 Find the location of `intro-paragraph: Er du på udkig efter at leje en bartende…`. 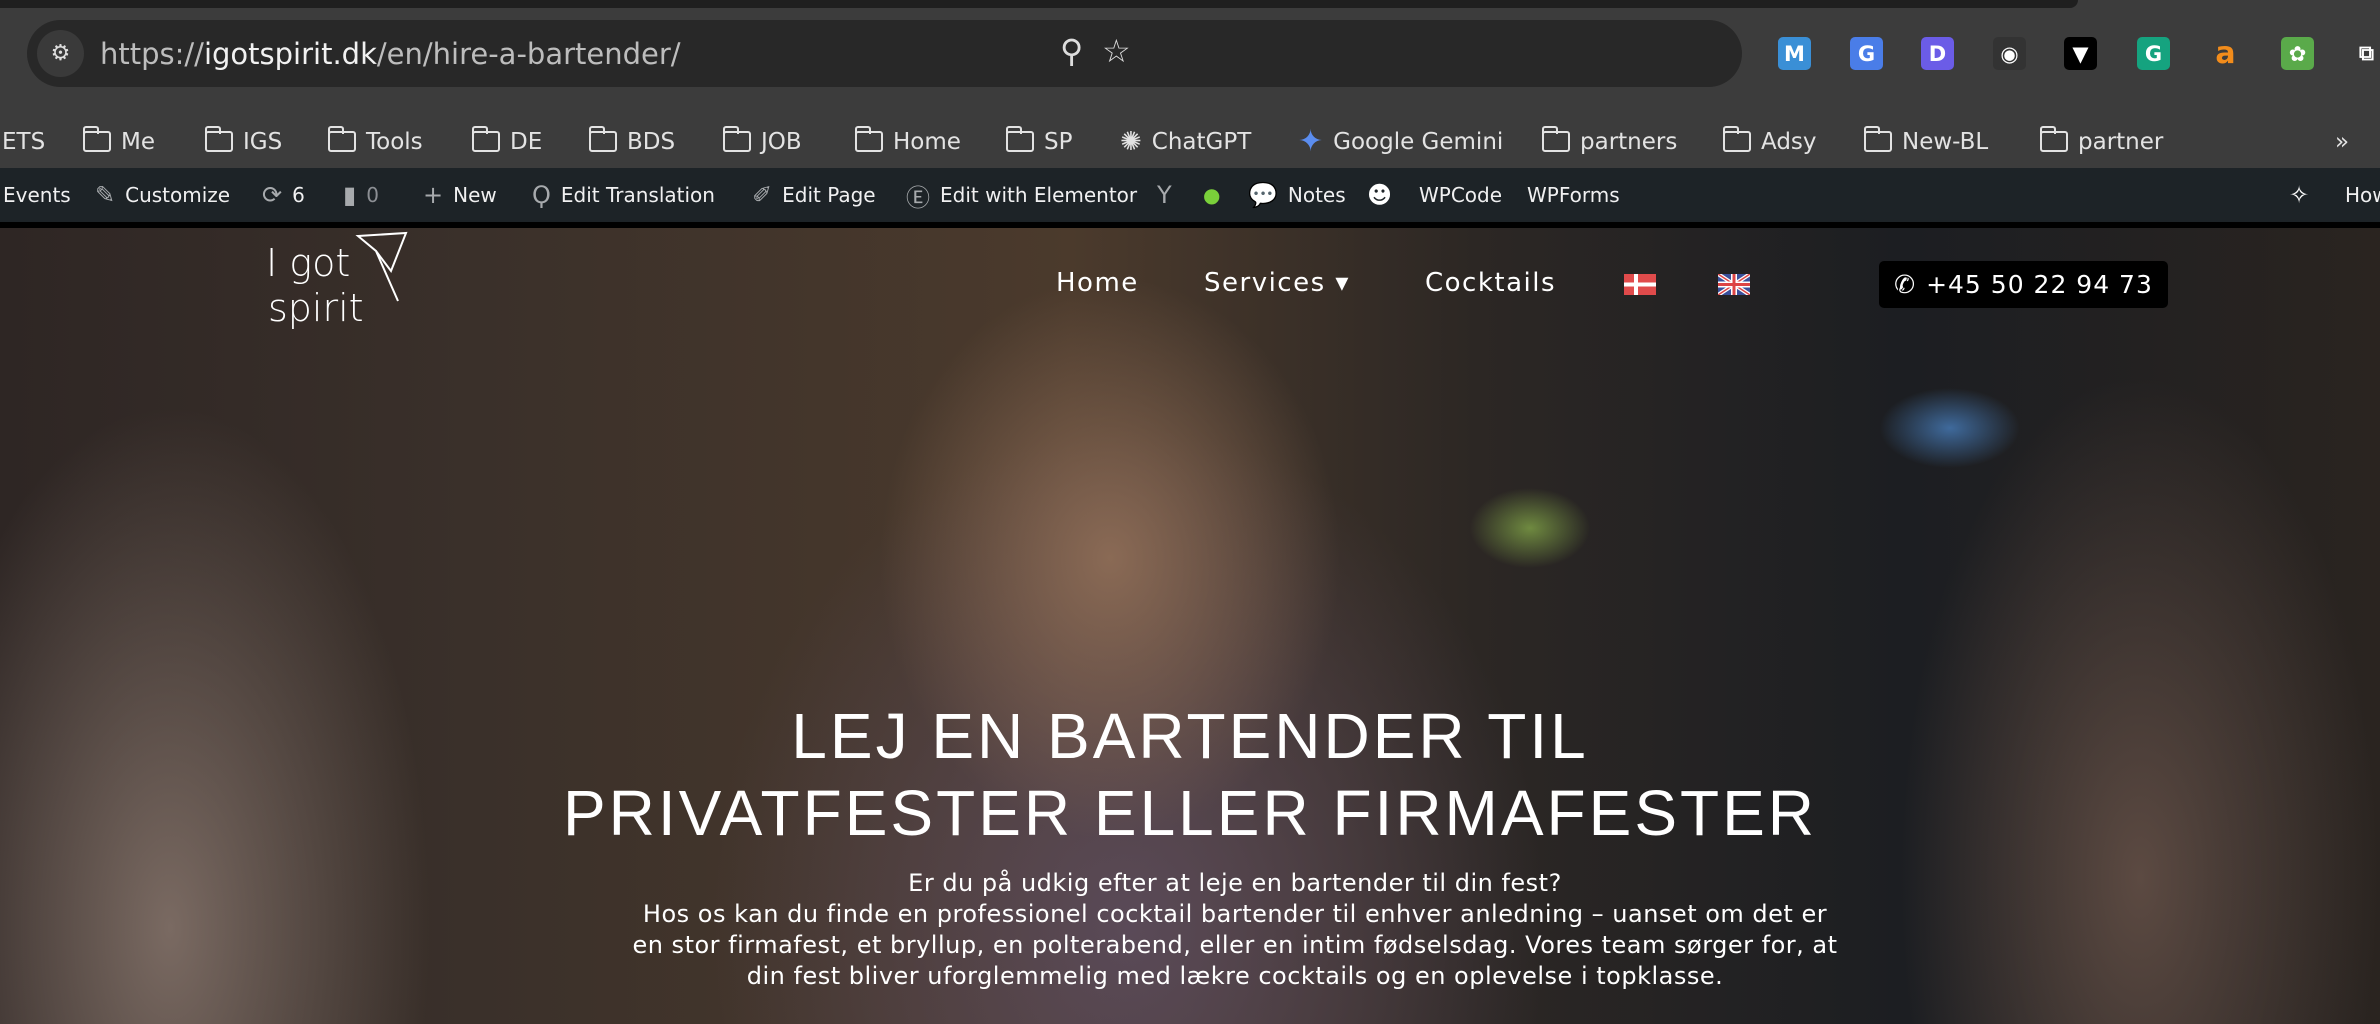

intro-paragraph: Er du på udkig efter at leje en bartende… is located at coordinates (1235, 930).